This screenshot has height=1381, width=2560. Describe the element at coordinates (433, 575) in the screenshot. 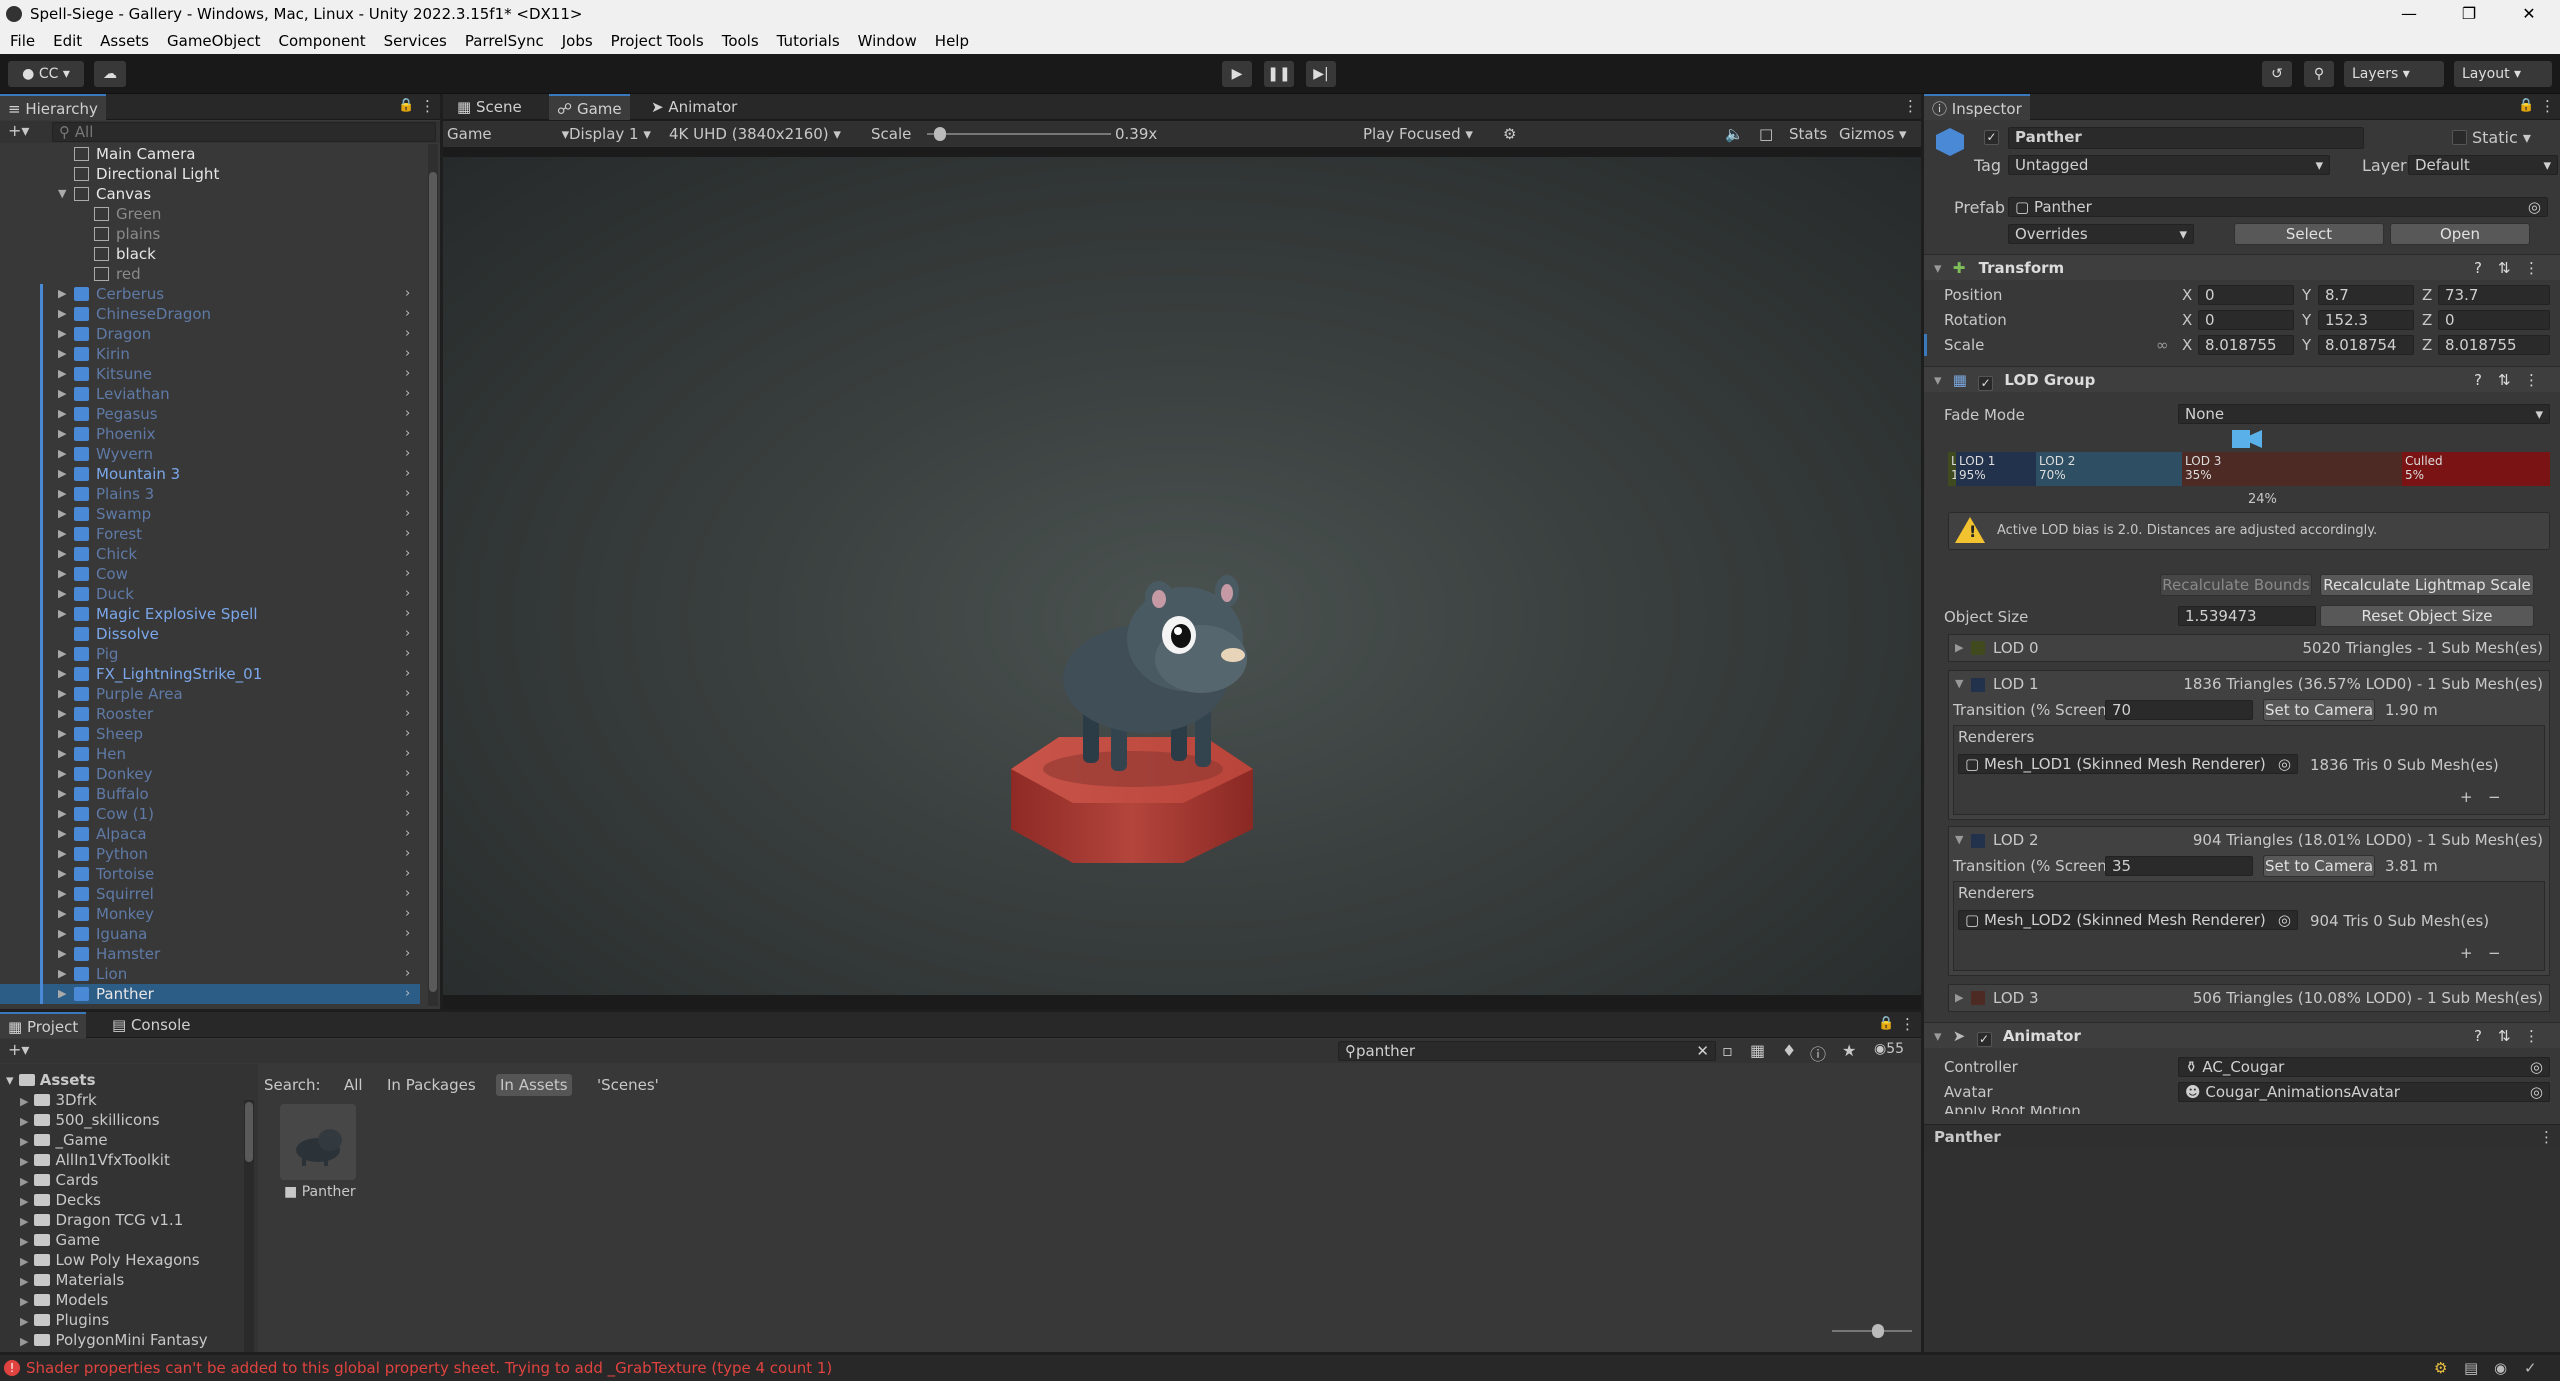

I see `hierarchy-scrollbar` at that location.